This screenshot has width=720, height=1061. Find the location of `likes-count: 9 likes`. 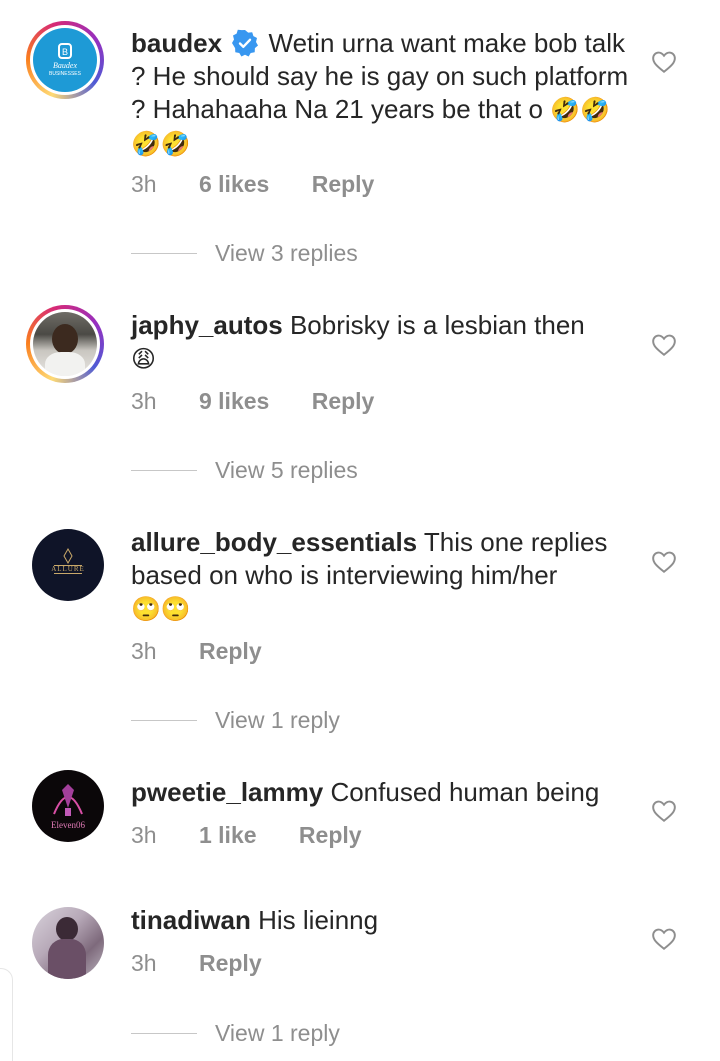

likes-count: 9 likes is located at coordinates (234, 401).